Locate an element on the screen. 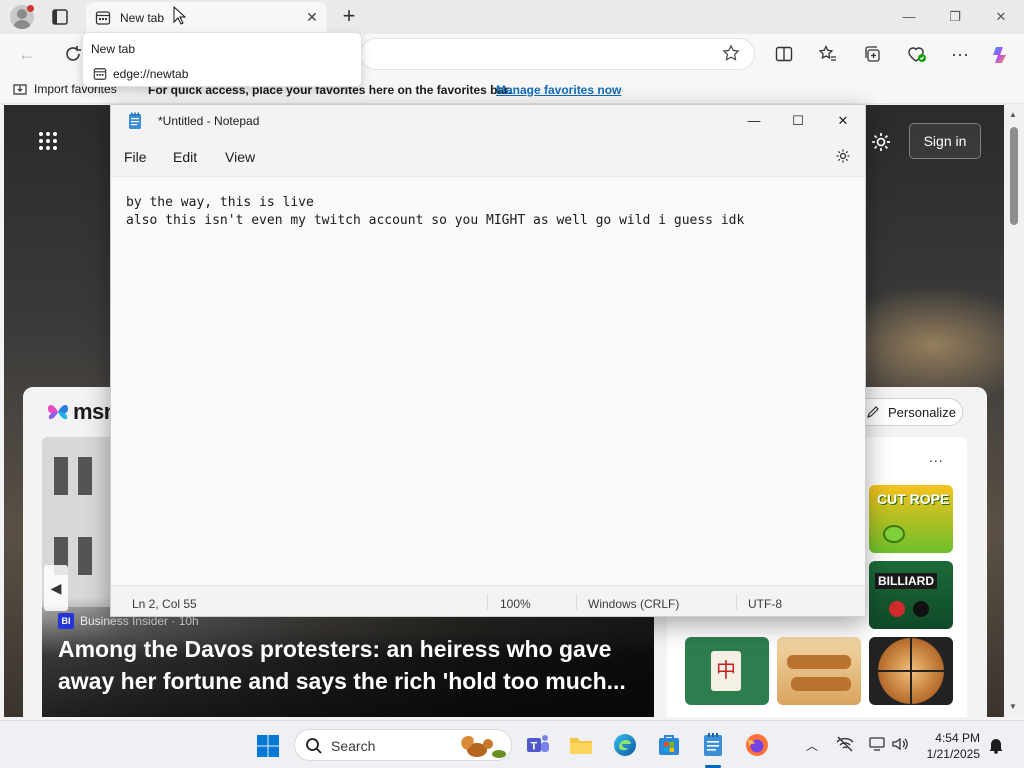 This screenshot has width=1024, height=768. restore-icon: ❐ is located at coordinates (955, 17).